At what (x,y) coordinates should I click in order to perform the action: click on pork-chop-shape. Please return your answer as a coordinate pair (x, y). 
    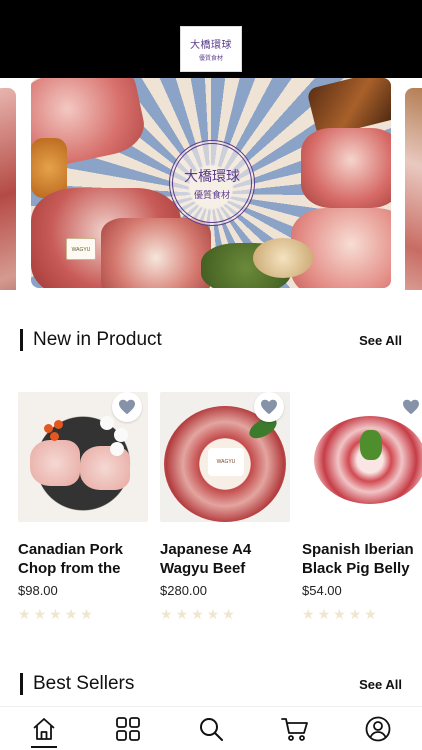
    Looking at the image, I should click on (55, 463).